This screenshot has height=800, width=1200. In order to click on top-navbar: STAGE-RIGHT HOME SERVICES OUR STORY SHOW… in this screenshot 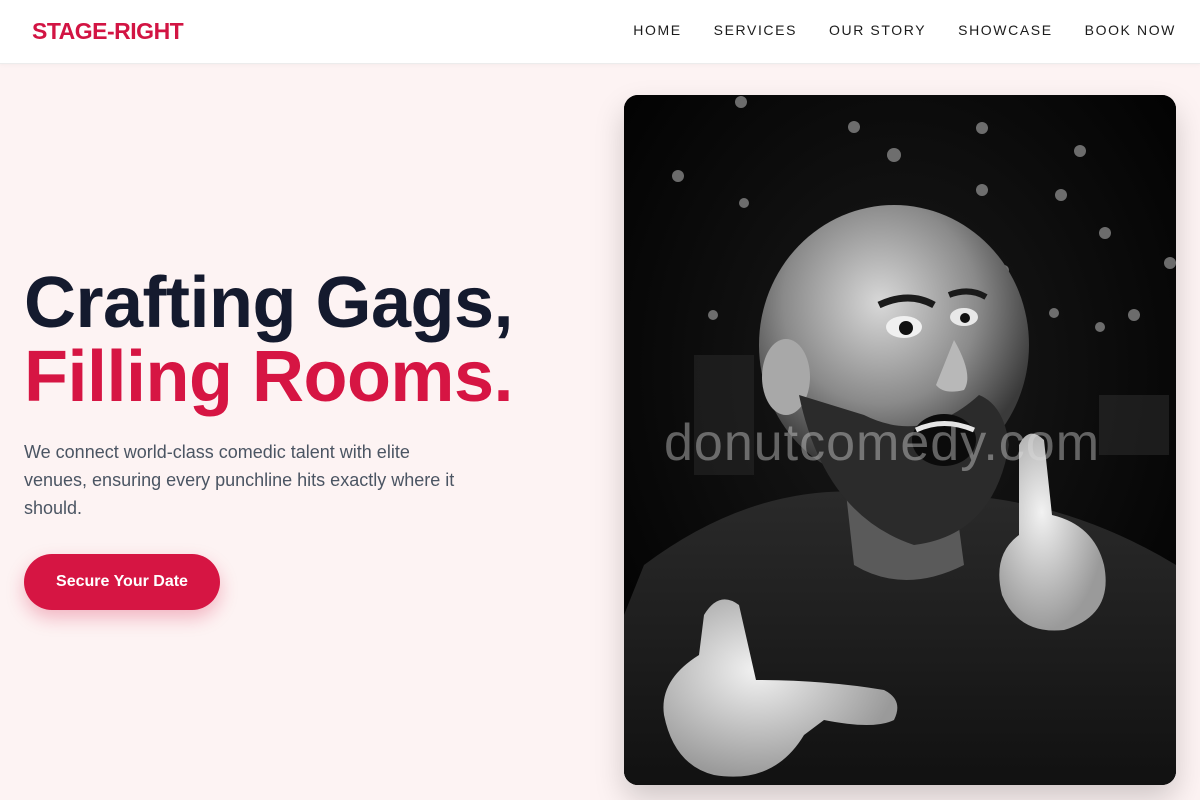, I will do `click(600, 32)`.